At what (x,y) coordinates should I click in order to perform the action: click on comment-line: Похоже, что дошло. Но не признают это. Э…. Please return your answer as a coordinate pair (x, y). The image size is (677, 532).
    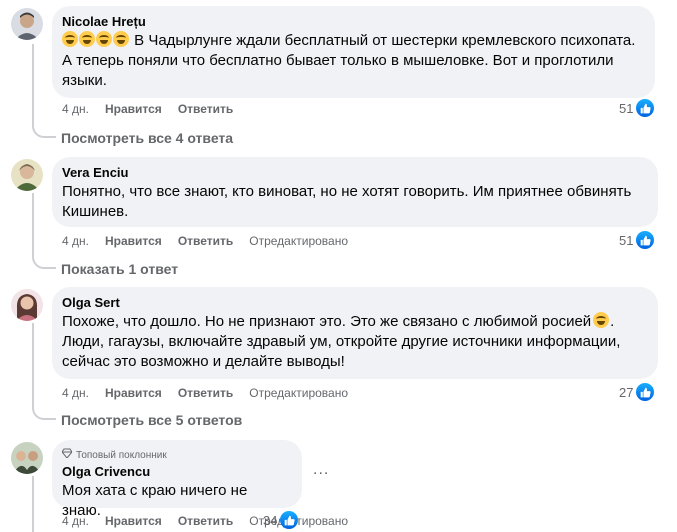
    Looking at the image, I should click on (327, 321).